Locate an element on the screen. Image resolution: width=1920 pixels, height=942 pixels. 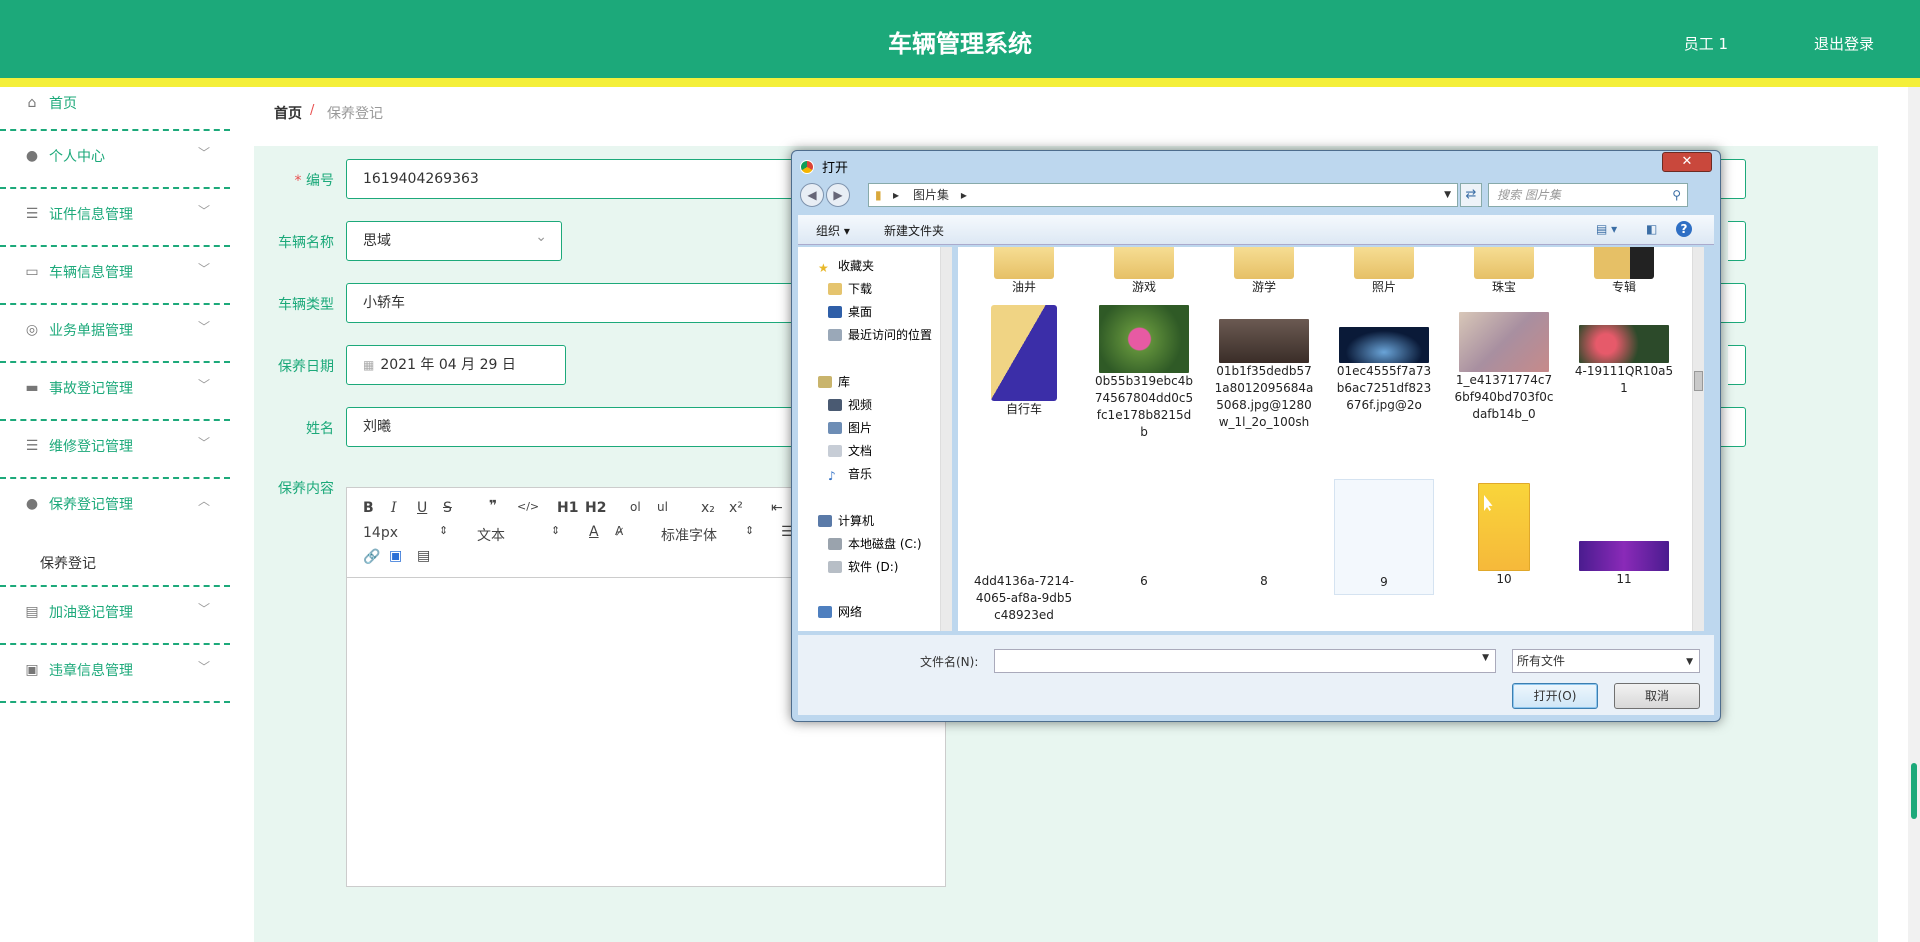
file-item: 6 is located at coordinates (1144, 581).